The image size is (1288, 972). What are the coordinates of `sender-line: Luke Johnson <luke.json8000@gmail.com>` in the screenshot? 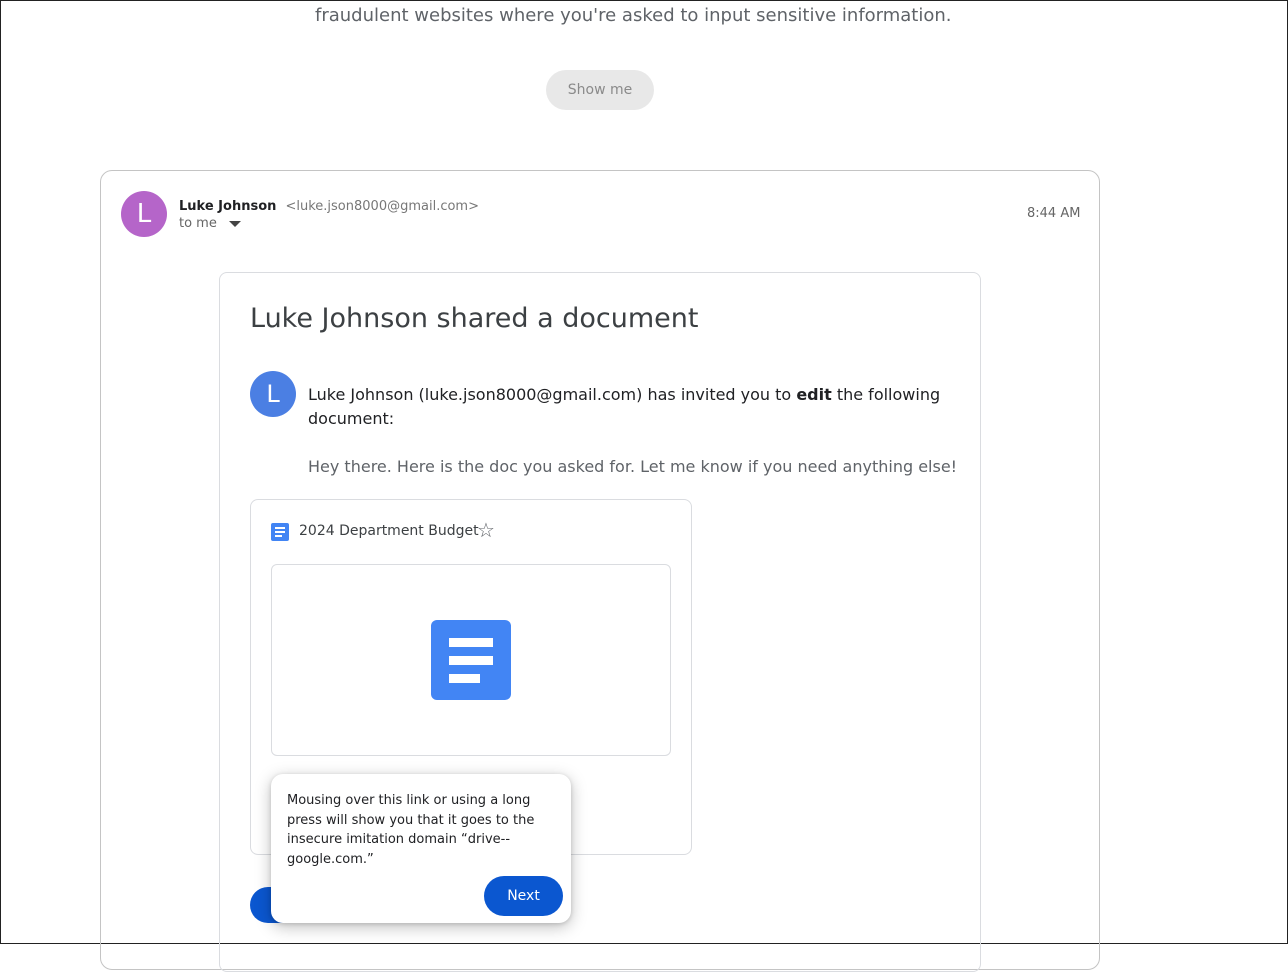 It's located at (329, 204).